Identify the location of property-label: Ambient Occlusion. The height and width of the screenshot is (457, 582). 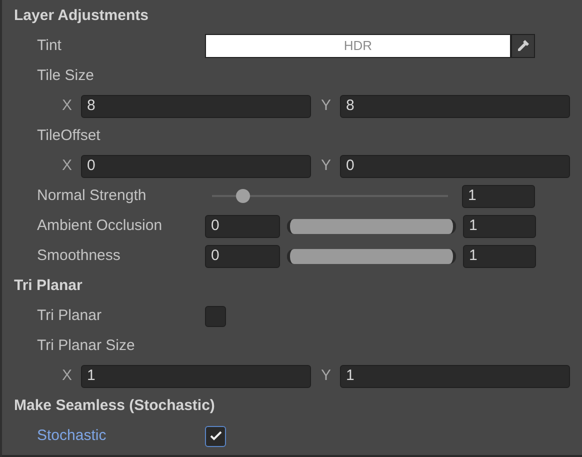
(99, 225).